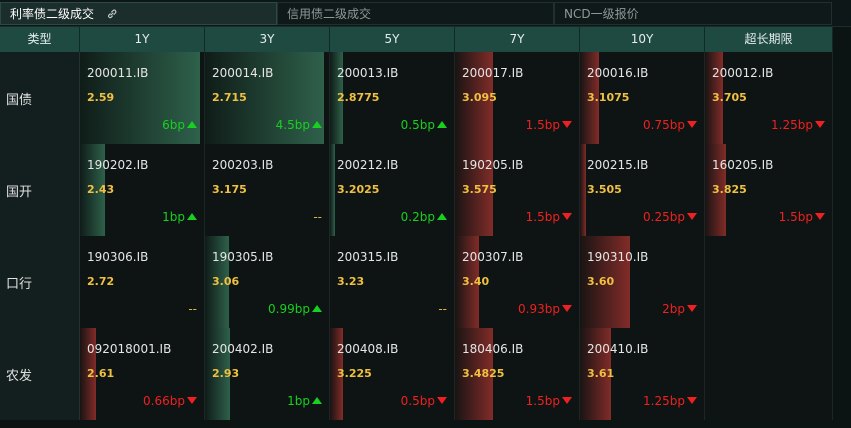  I want to click on bond-code: 200307.IB, so click(493, 257).